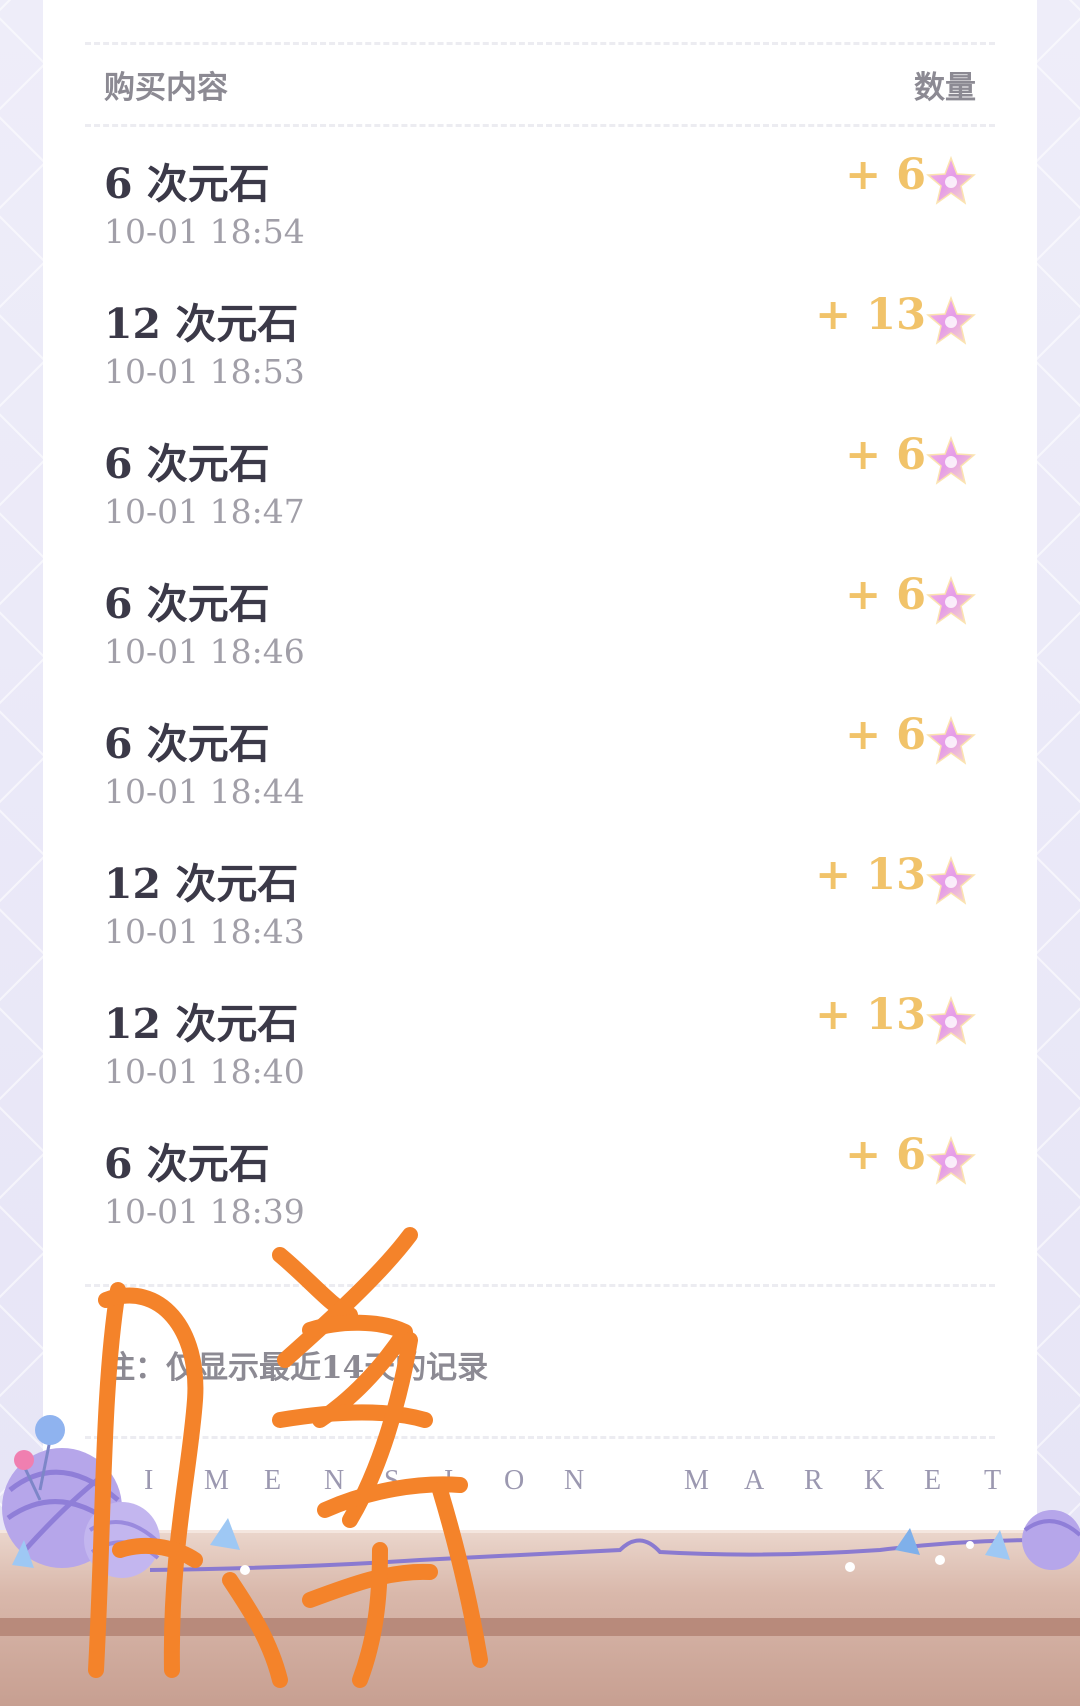 This screenshot has height=1706, width=1080. What do you see at coordinates (540, 640) in the screenshot?
I see `list-item: 6 次元石 10-01 18:46 + 6` at bounding box center [540, 640].